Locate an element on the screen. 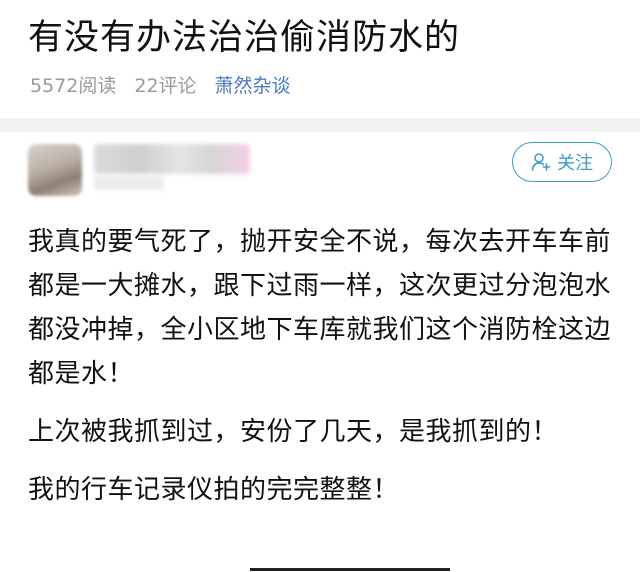 Image resolution: width=640 pixels, height=572 pixels. avatar is located at coordinates (55, 170).